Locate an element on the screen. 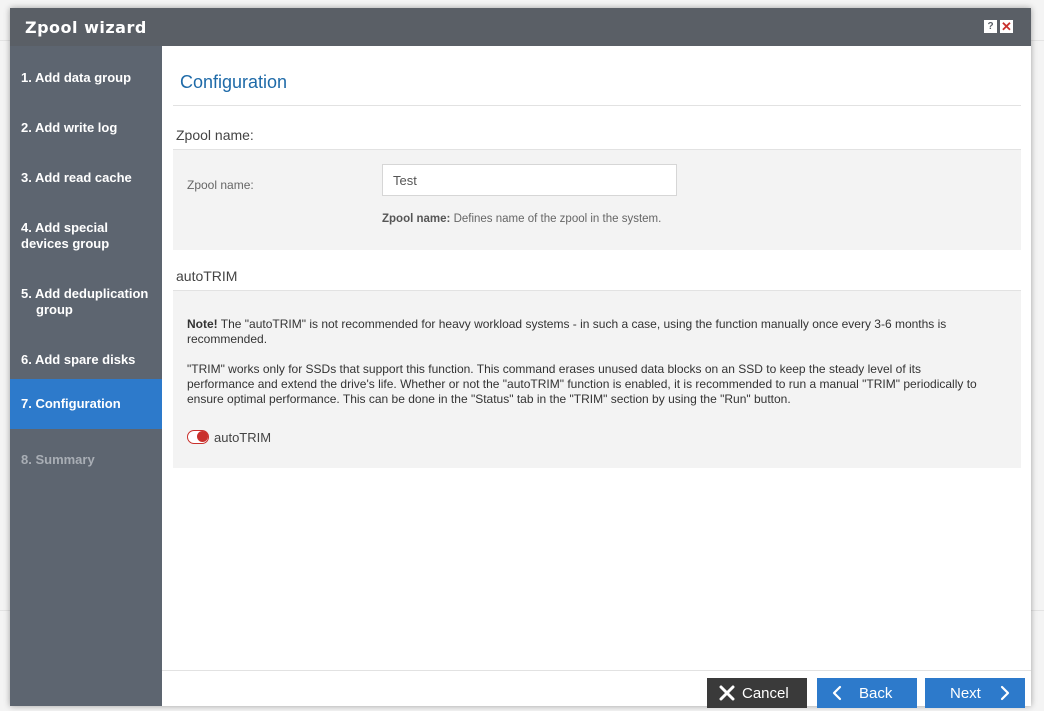 The image size is (1044, 711). toggle-knob is located at coordinates (202, 436).